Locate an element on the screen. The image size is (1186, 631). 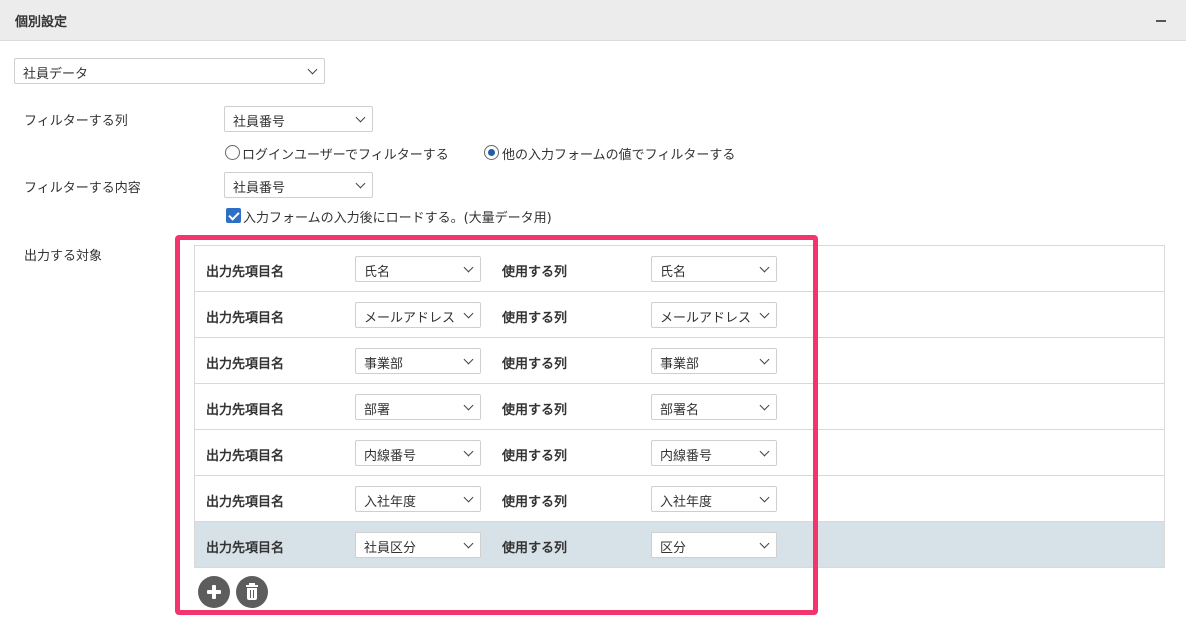
dest-field-select: 社員区分 is located at coordinates (418, 545).